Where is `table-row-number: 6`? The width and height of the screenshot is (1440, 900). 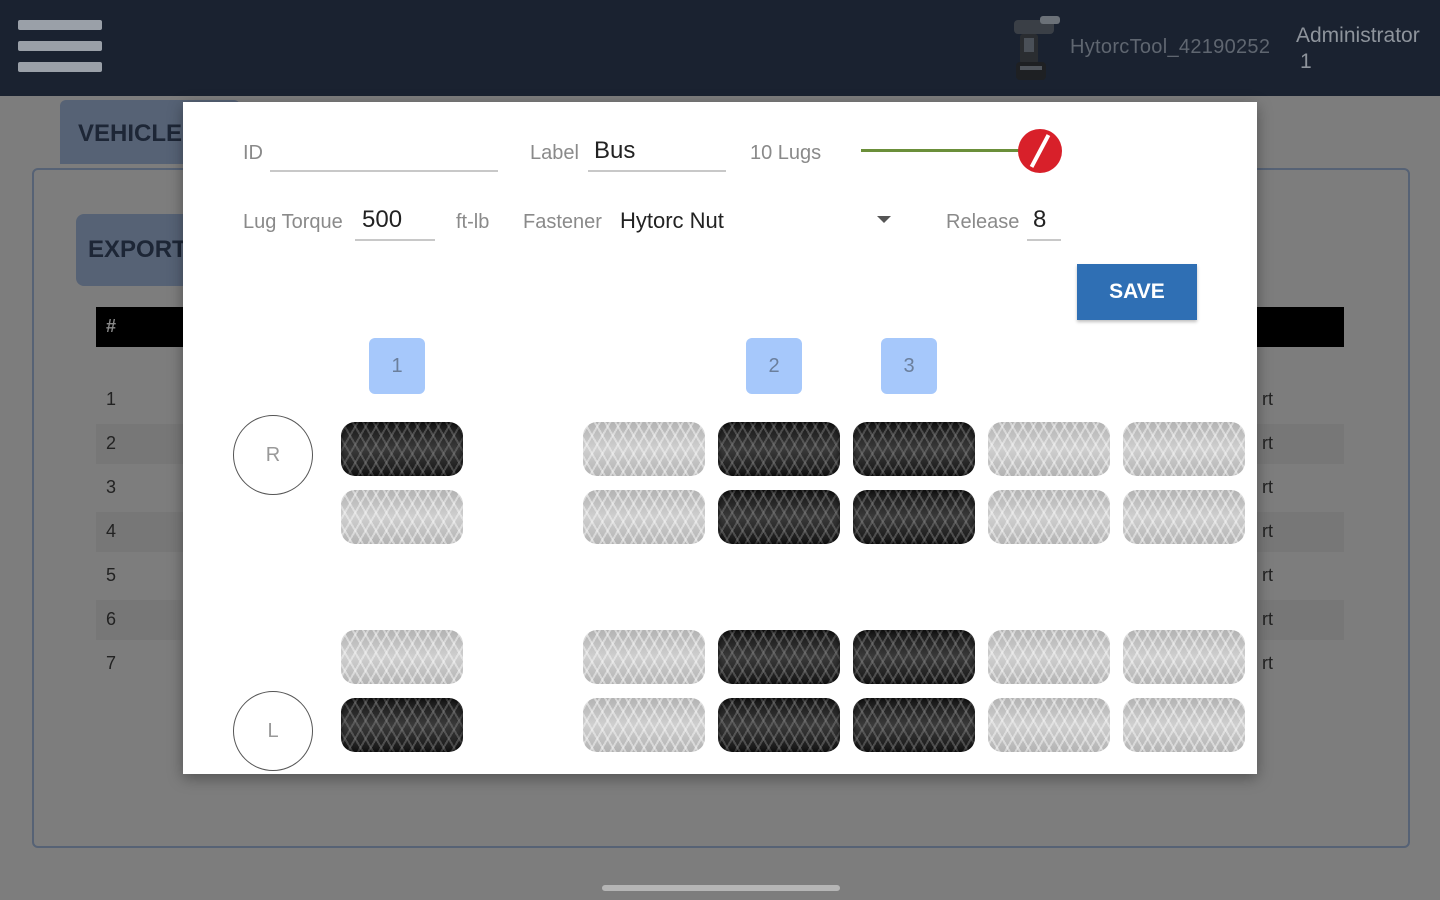
table-row-number: 6 is located at coordinates (111, 619).